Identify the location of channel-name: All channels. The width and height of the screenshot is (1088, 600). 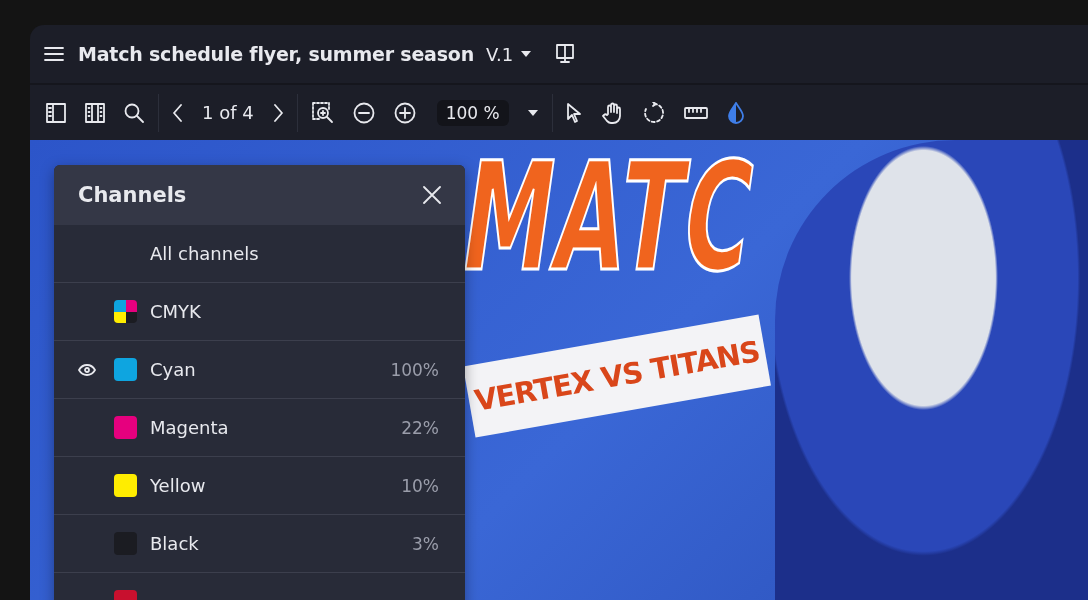
(205, 253).